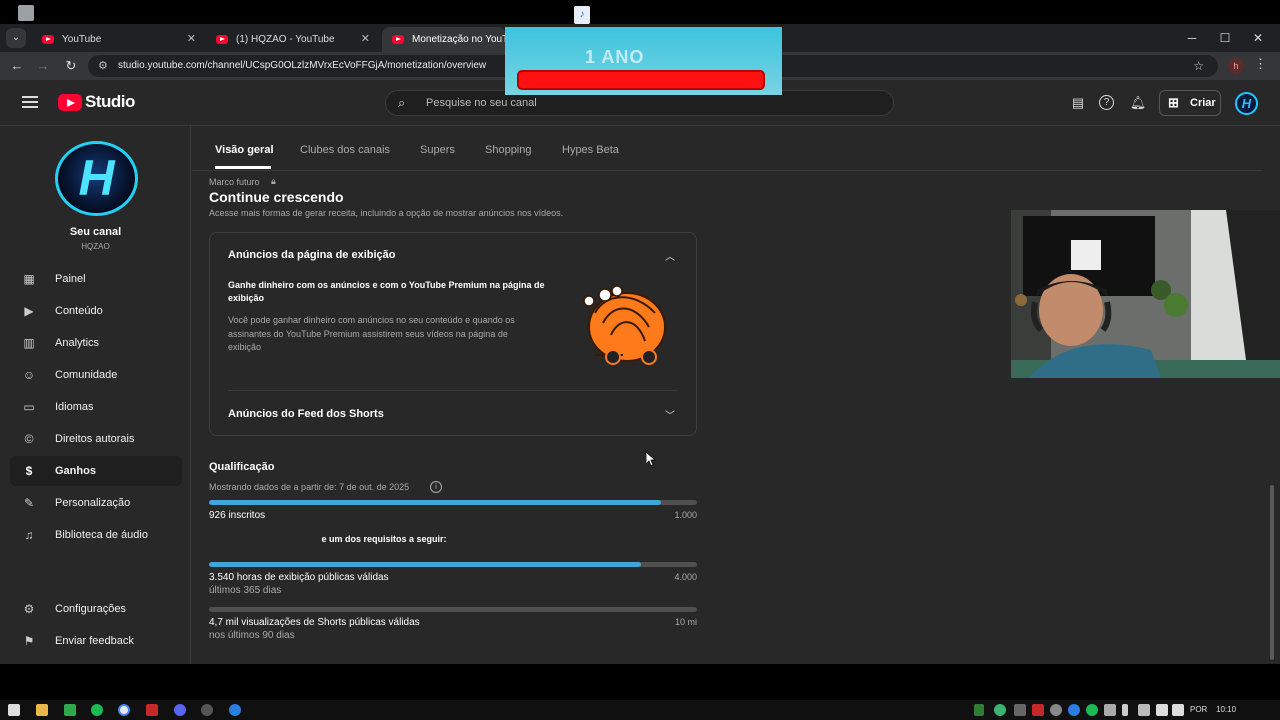  What do you see at coordinates (14, 710) in the screenshot?
I see `windows-start-icon` at bounding box center [14, 710].